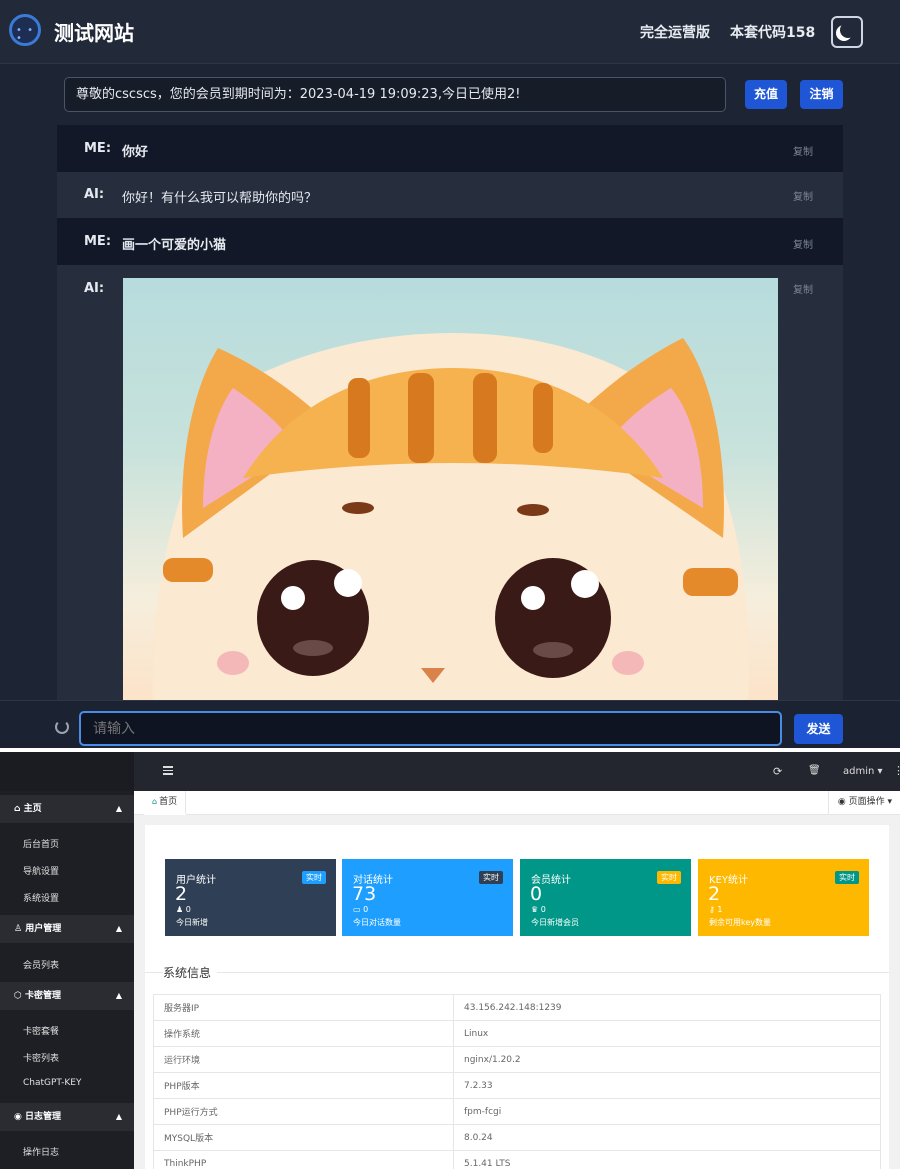 This screenshot has height=1169, width=900. I want to click on sidebar-group-home: ⌂ 主页 ▲, so click(67, 809).